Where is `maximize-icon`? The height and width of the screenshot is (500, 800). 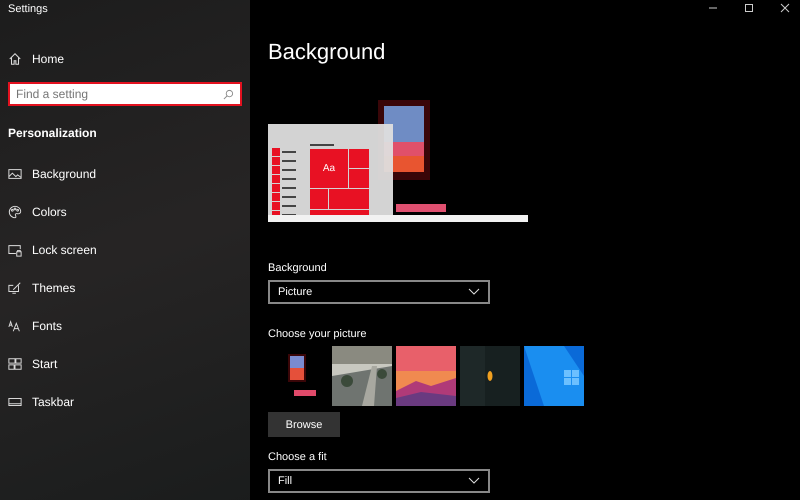 maximize-icon is located at coordinates (749, 8).